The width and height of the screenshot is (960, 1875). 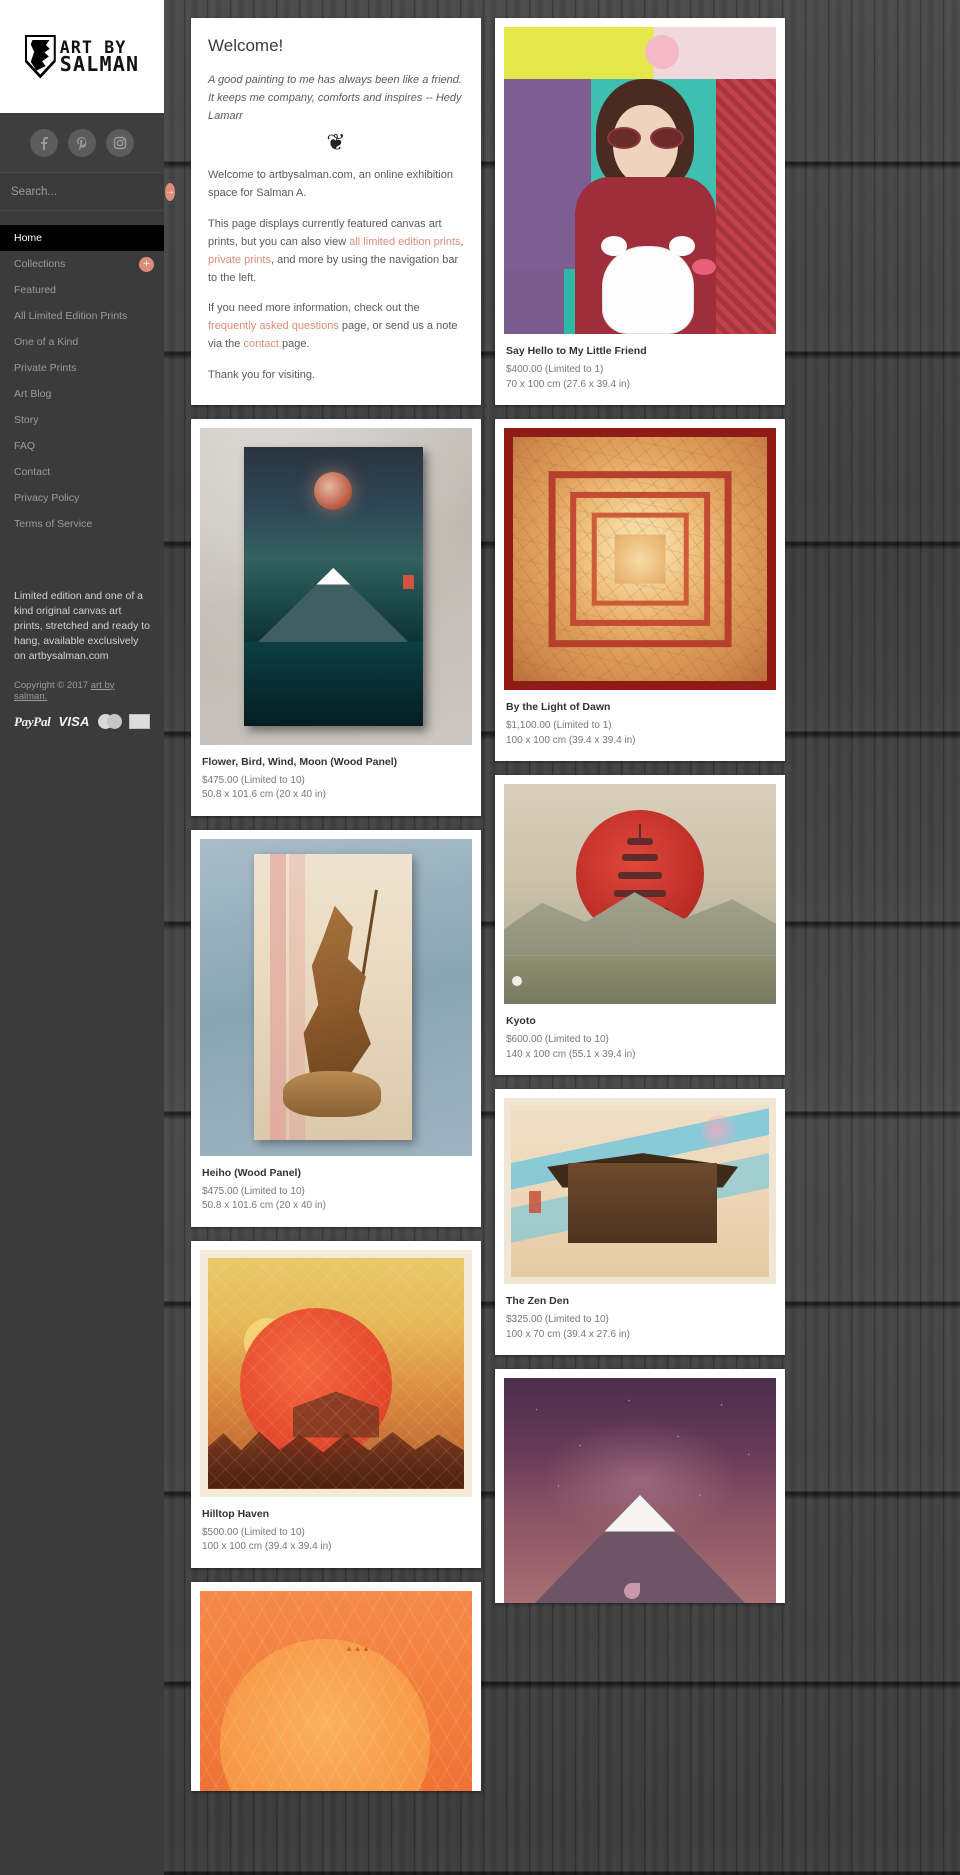 What do you see at coordinates (35, 290) in the screenshot?
I see `sidebar-item-label: Featured` at bounding box center [35, 290].